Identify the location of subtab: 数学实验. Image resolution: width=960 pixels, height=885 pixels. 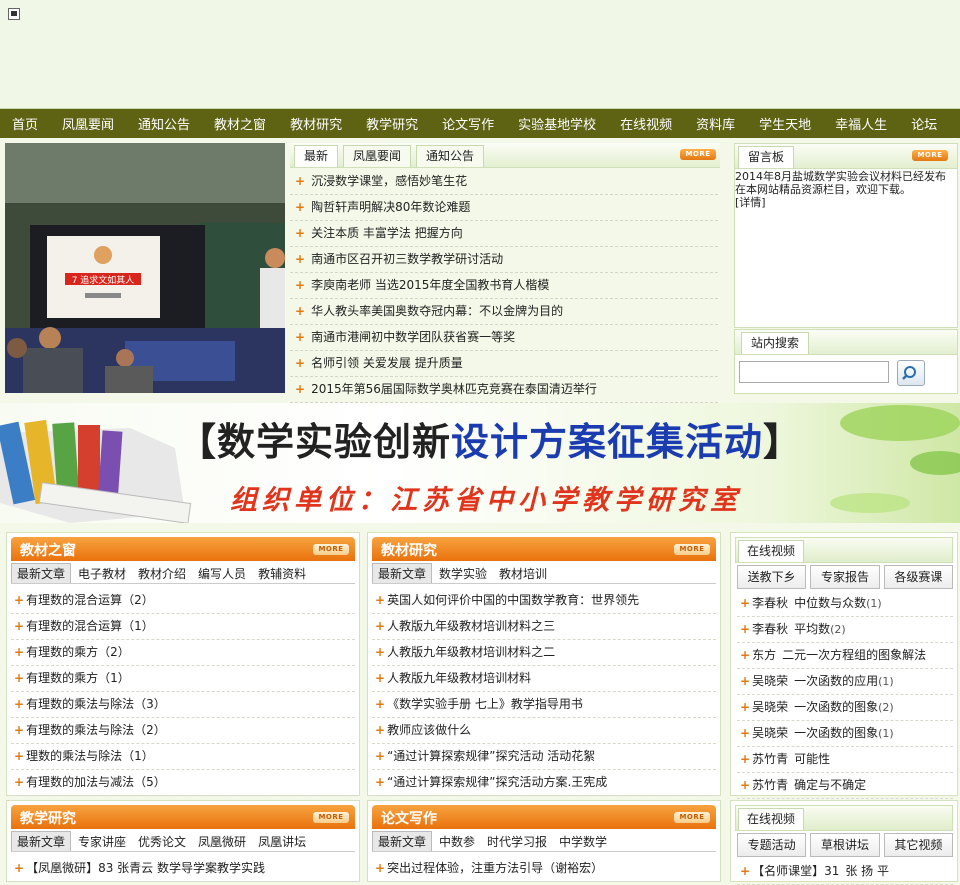
(463, 574).